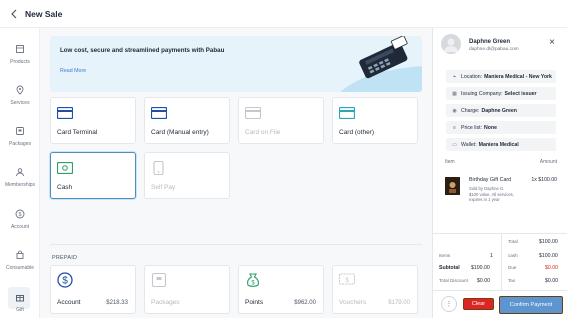 This screenshot has height=318, width=567. I want to click on sidebar-item-memberships: Memberships, so click(20, 176).